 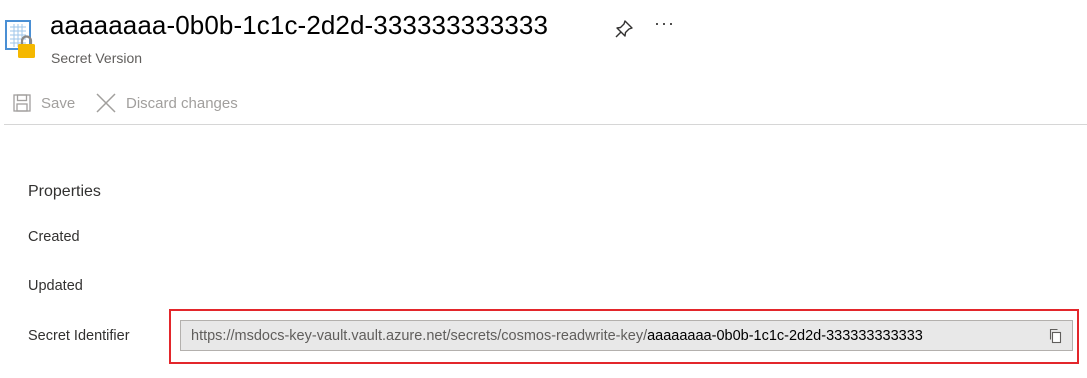 I want to click on command-bar: Save Discard changes, so click(x=543, y=103).